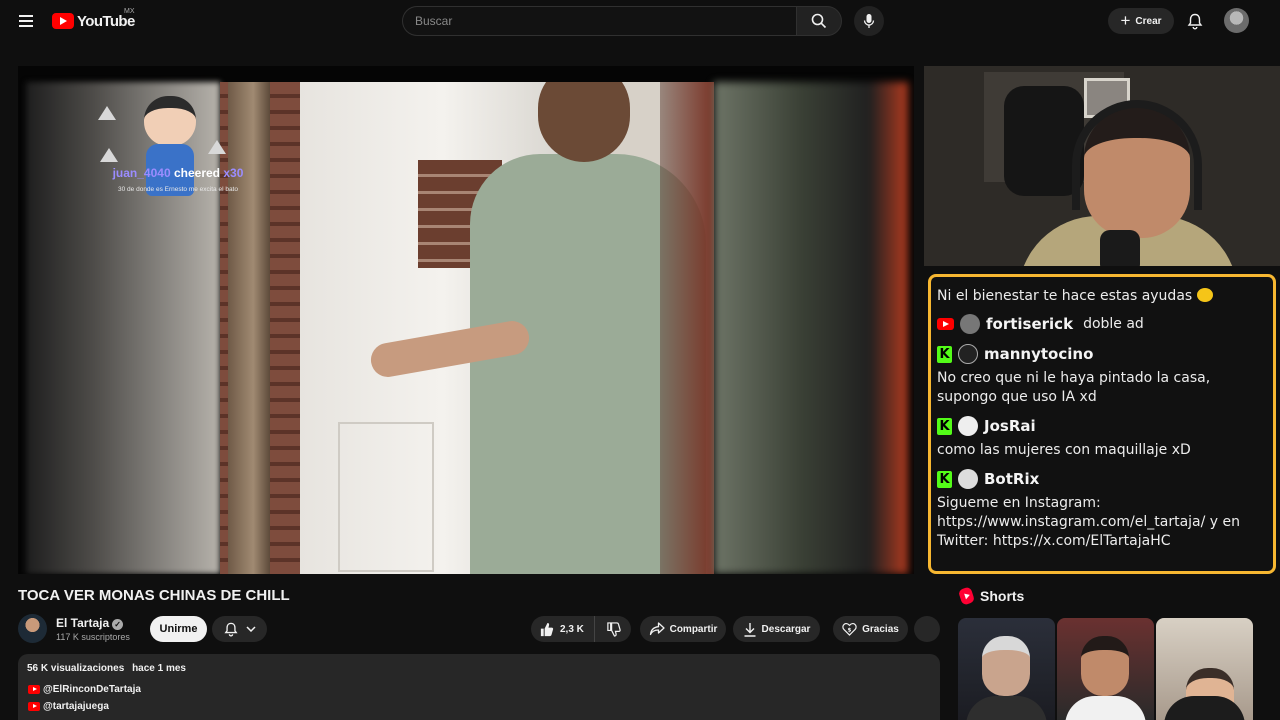 This screenshot has width=1280, height=720. Describe the element at coordinates (178, 629) in the screenshot. I see `join-button: Unirme` at that location.